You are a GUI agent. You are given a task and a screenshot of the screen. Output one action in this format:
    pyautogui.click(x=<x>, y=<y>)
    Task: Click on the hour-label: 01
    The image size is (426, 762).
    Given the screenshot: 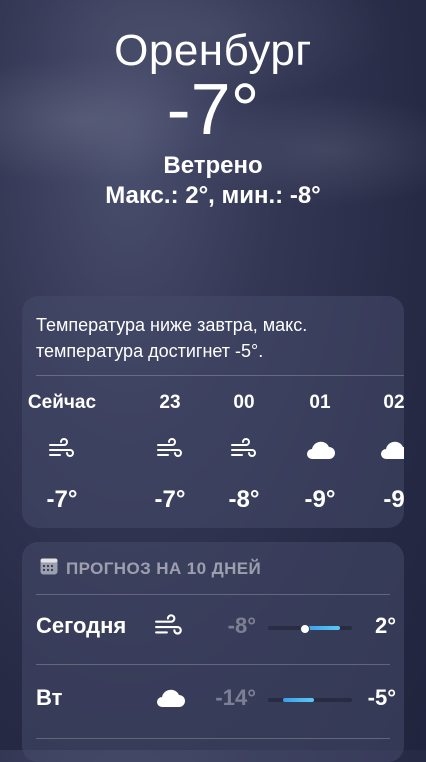 What is the action you would take?
    pyautogui.click(x=320, y=402)
    